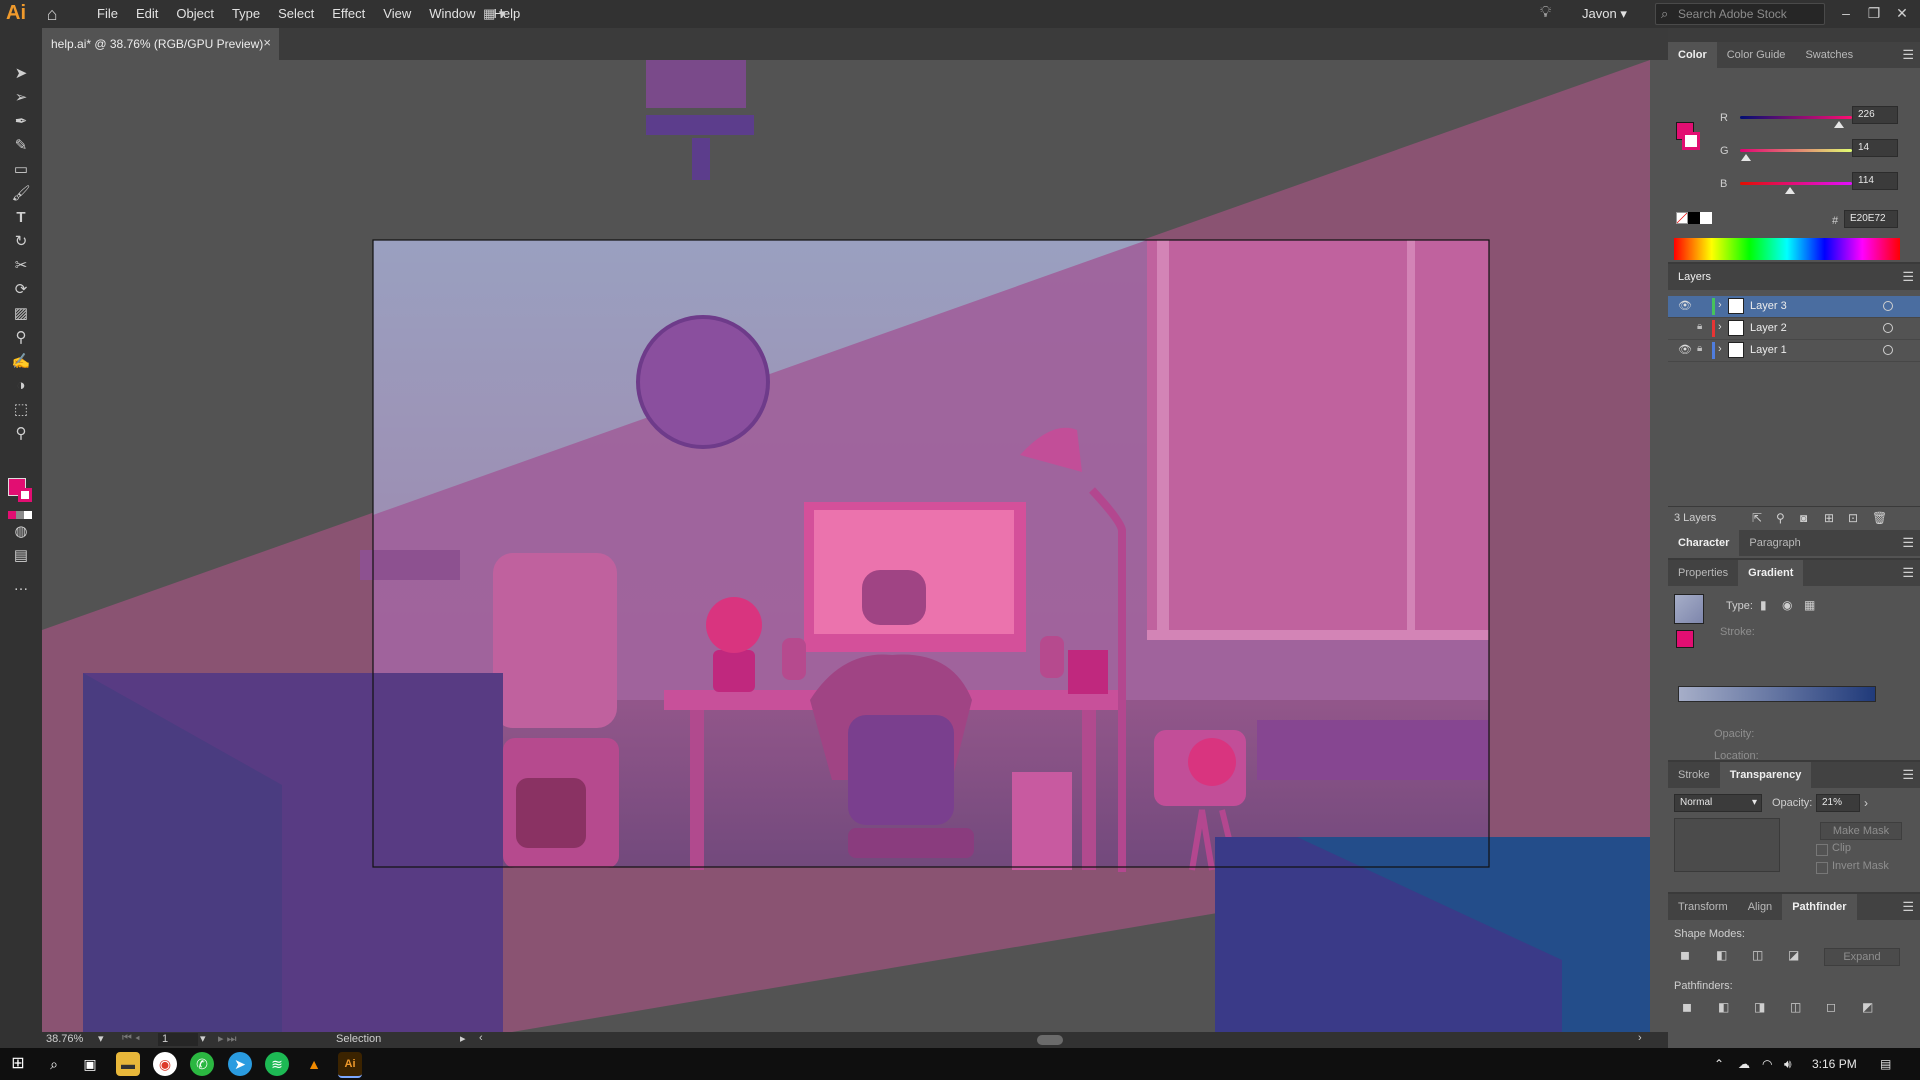 This screenshot has height=1080, width=1920. Describe the element at coordinates (64, 1039) in the screenshot. I see `zoom-level: 38.76%` at that location.